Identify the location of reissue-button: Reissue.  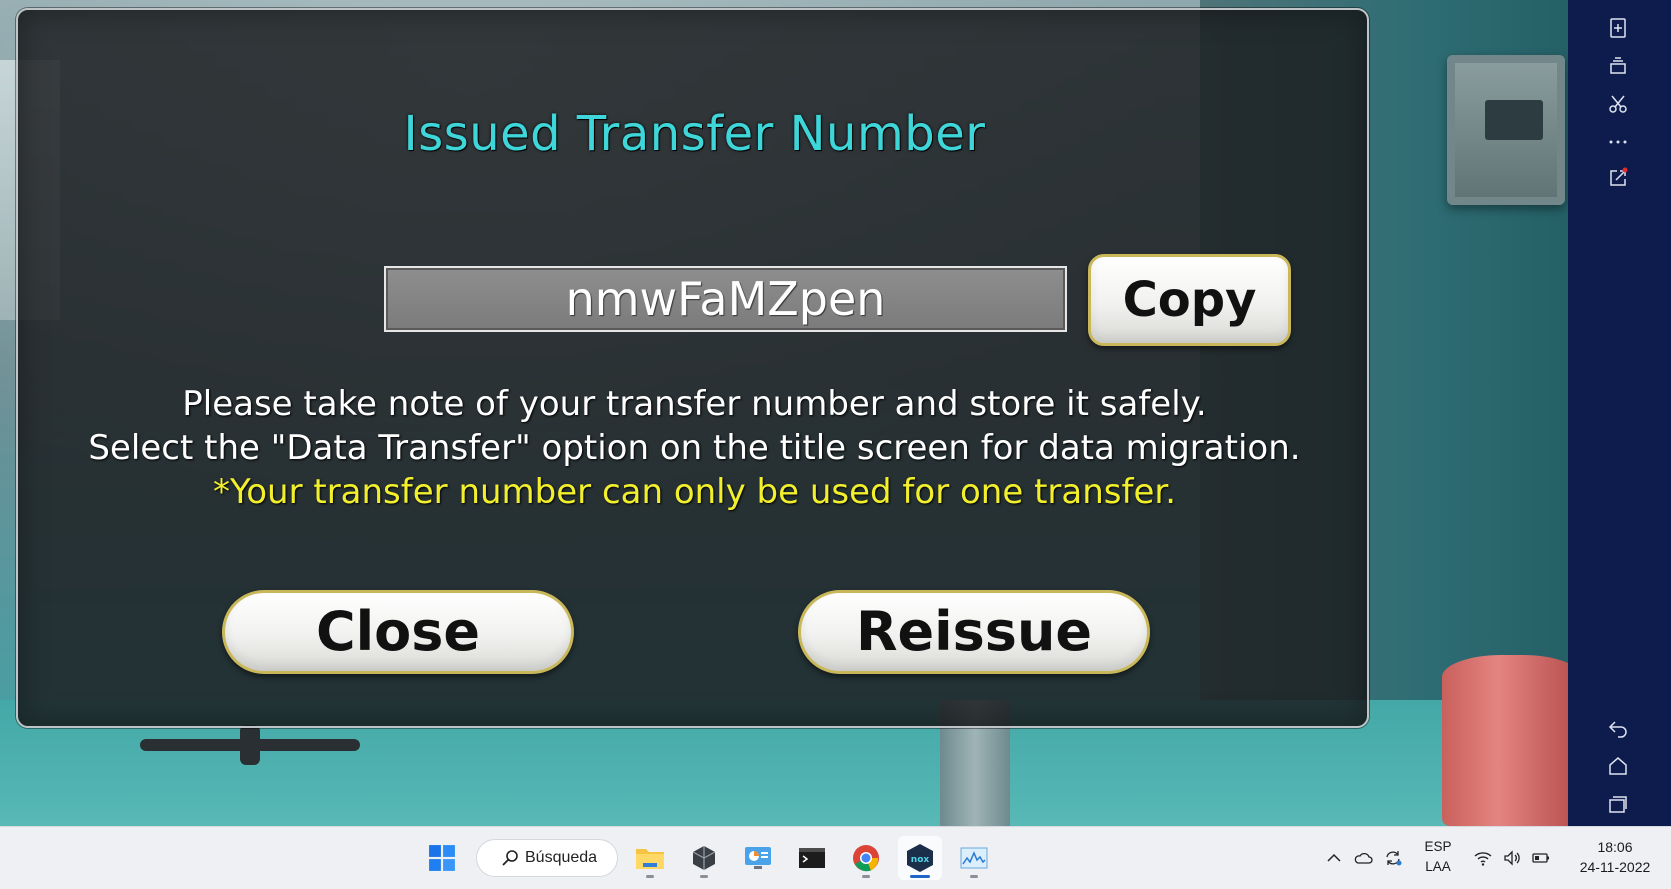
(974, 632).